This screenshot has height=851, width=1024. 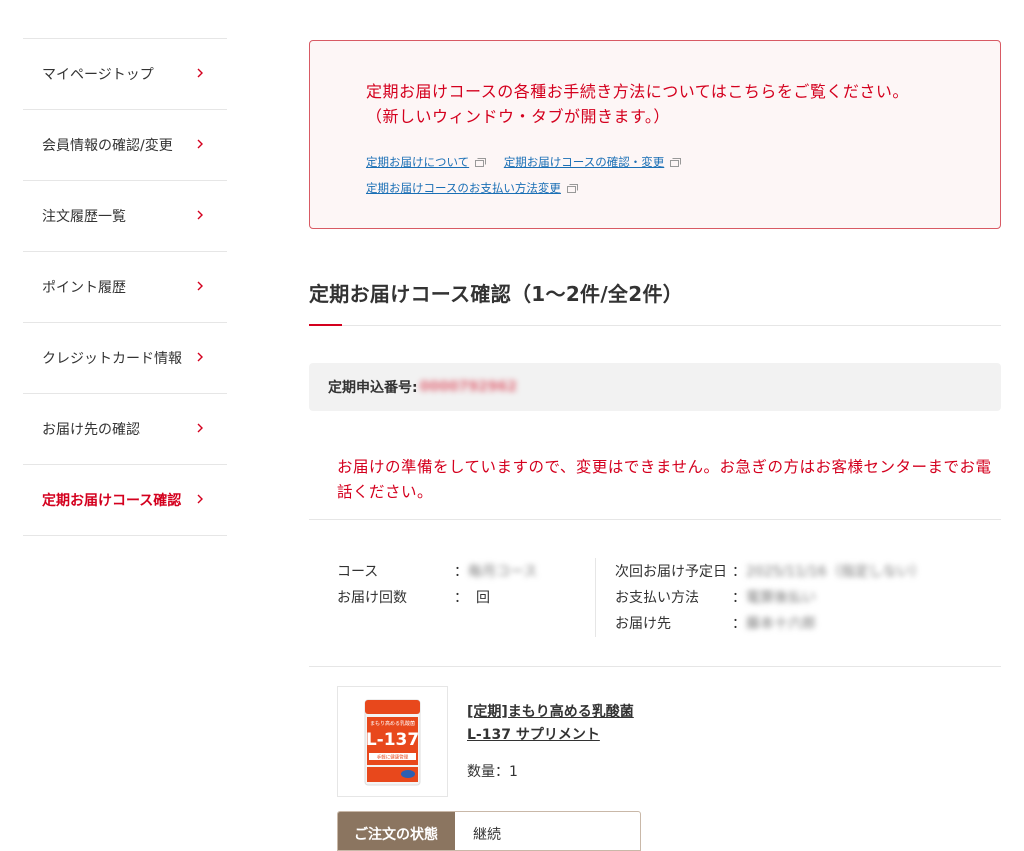 What do you see at coordinates (417, 162) in the screenshot?
I see `link-about-subscription: 定期お届けについて` at bounding box center [417, 162].